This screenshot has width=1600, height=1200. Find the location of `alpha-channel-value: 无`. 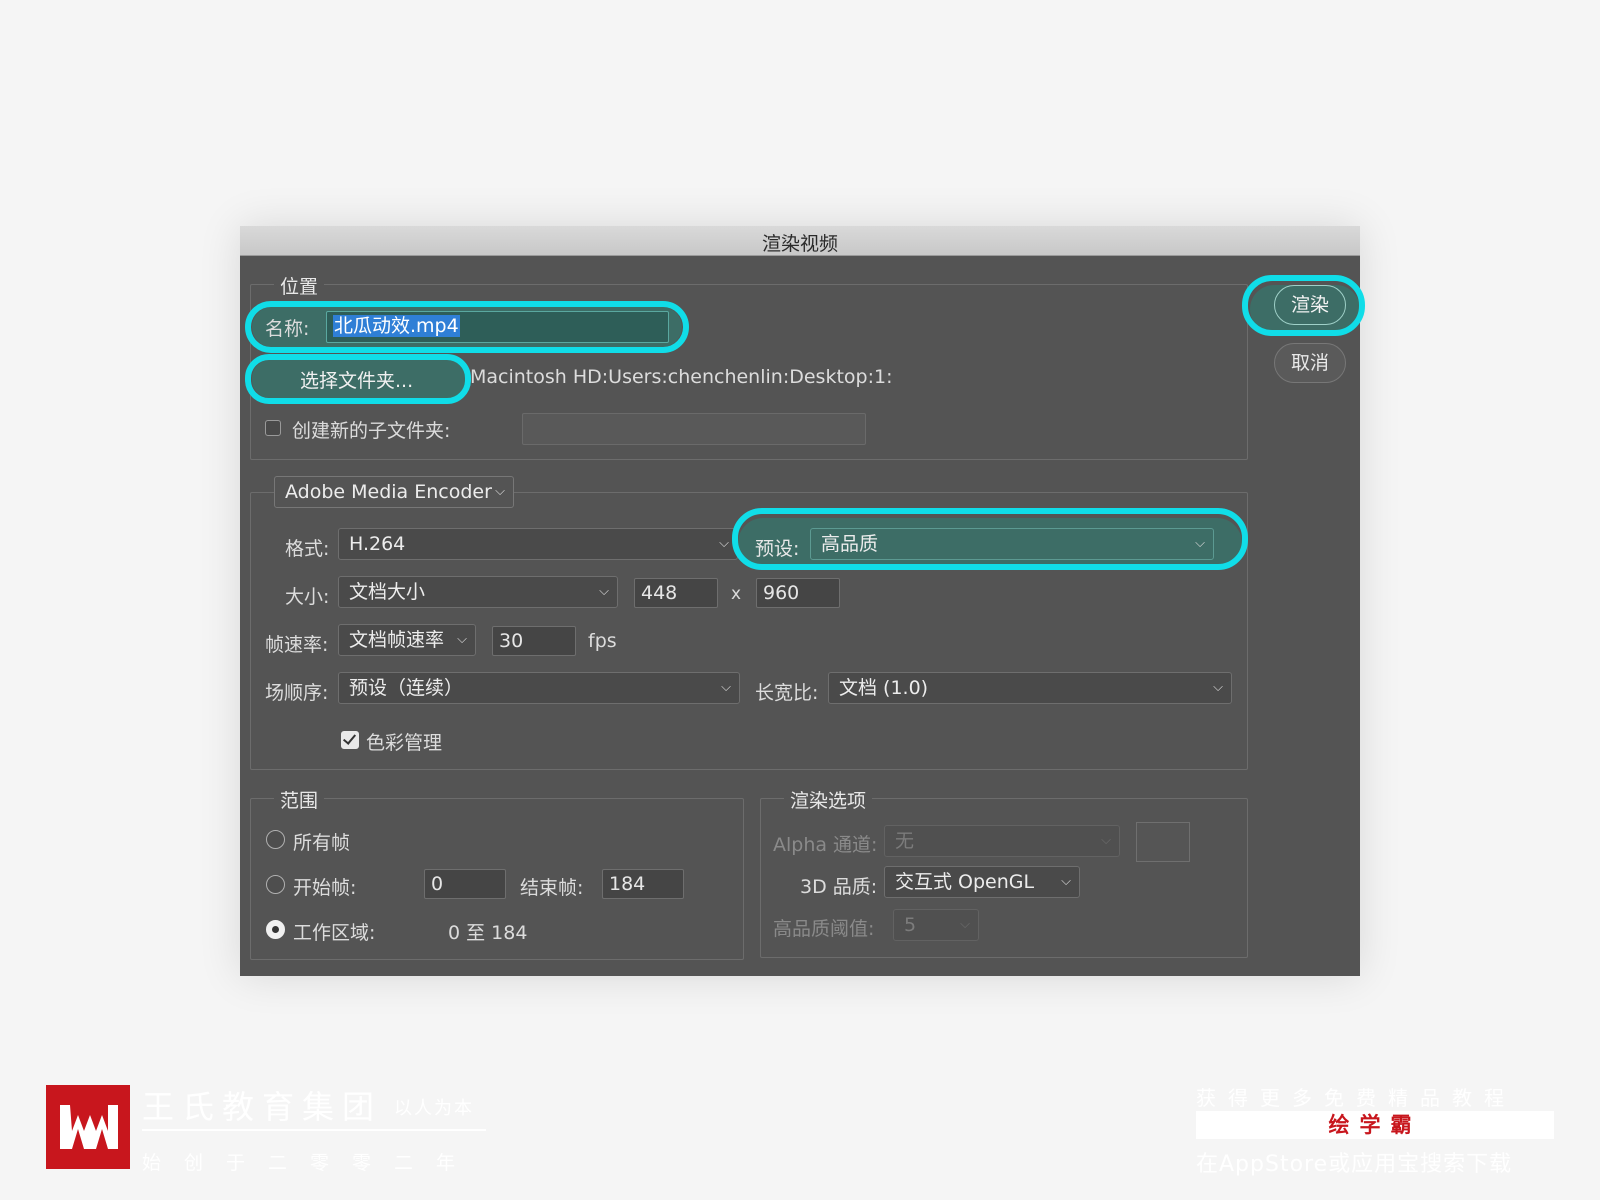

alpha-channel-value: 无 is located at coordinates (905, 841).